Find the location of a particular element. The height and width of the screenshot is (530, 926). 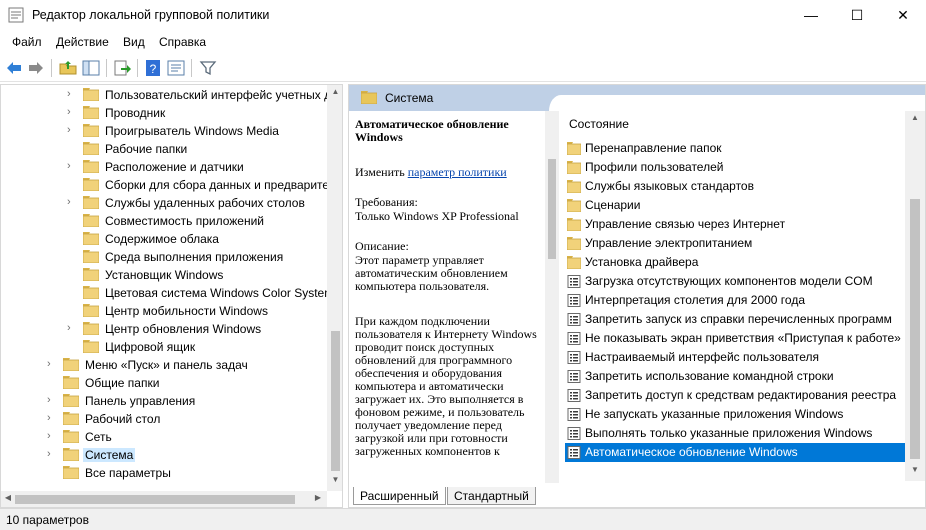

settings-folder-item: Перенаправление папок is located at coordinates (736, 148).